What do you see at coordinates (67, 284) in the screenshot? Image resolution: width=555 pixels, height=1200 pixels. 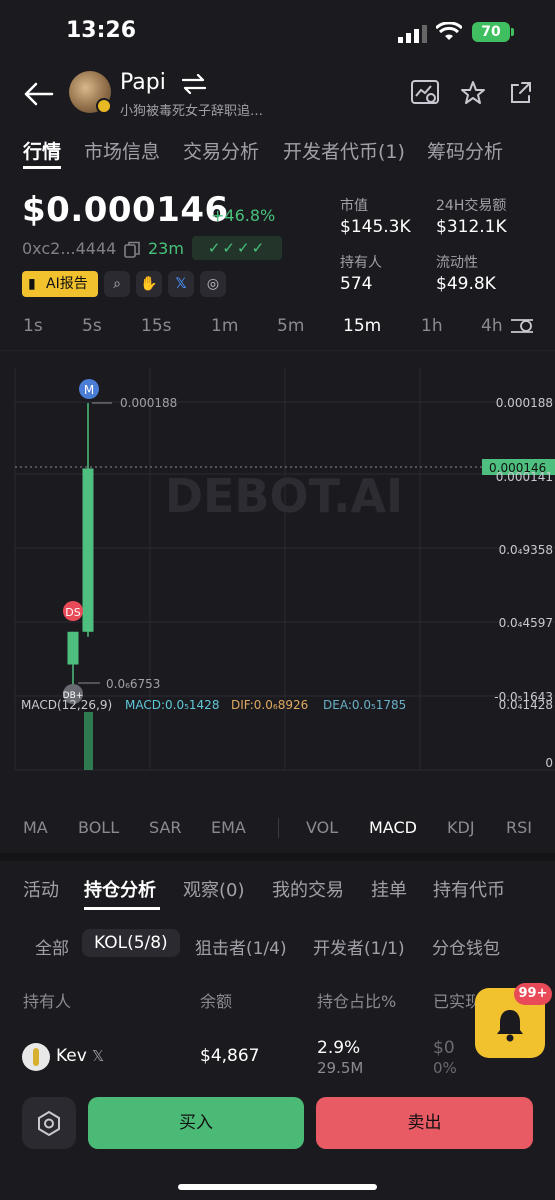 I see `ai-report-label: AI报告` at bounding box center [67, 284].